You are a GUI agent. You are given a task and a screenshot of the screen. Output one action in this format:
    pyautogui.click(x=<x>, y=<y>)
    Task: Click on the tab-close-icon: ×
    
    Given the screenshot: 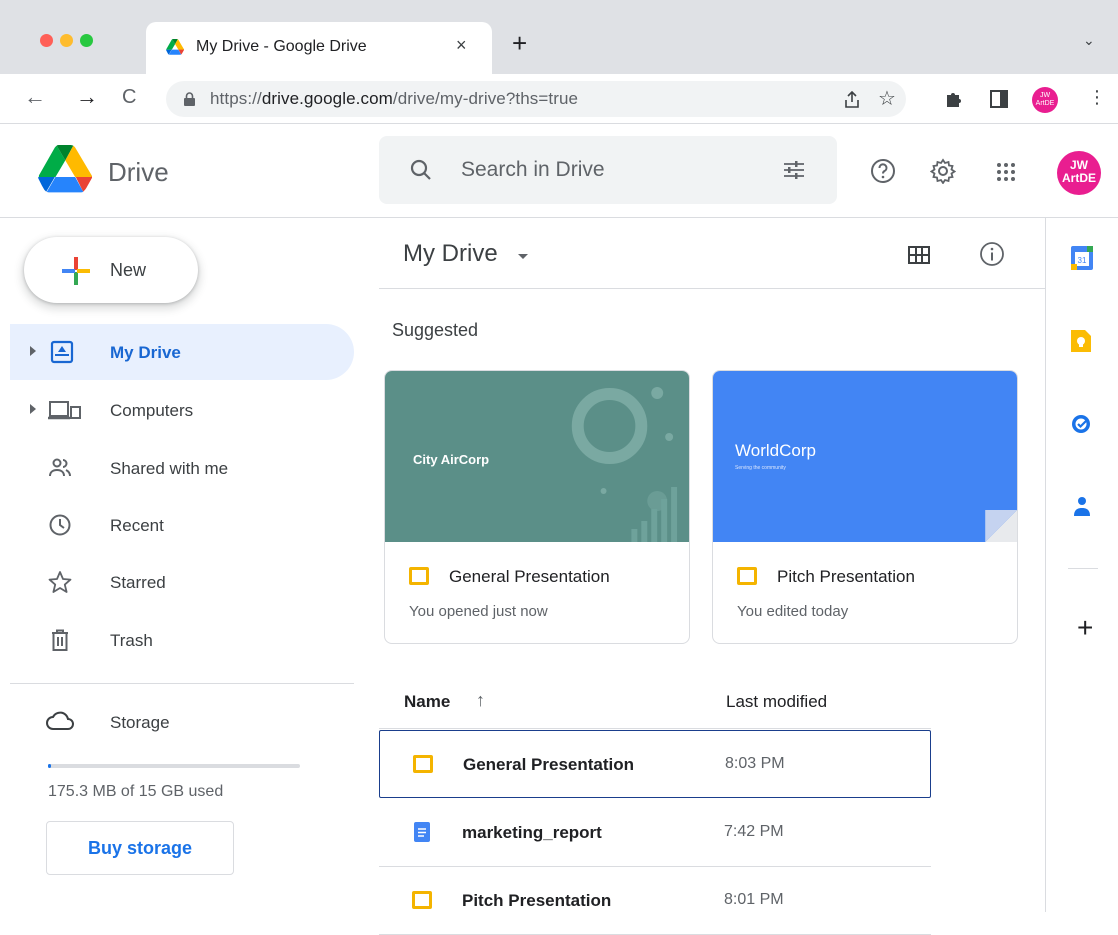 What is the action you would take?
    pyautogui.click(x=461, y=45)
    